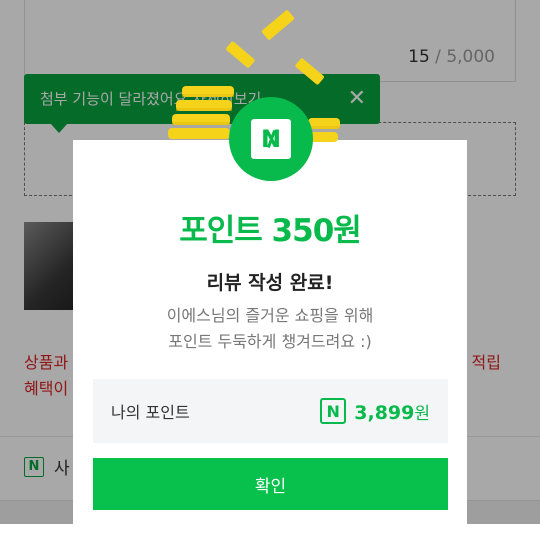 The height and width of the screenshot is (540, 540). Describe the element at coordinates (270, 329) in the screenshot. I see `modal-description: 이에스님의 즐거운 쇼핑을 위해 포인트 두둑하게 챙겨드려요 :)` at that location.